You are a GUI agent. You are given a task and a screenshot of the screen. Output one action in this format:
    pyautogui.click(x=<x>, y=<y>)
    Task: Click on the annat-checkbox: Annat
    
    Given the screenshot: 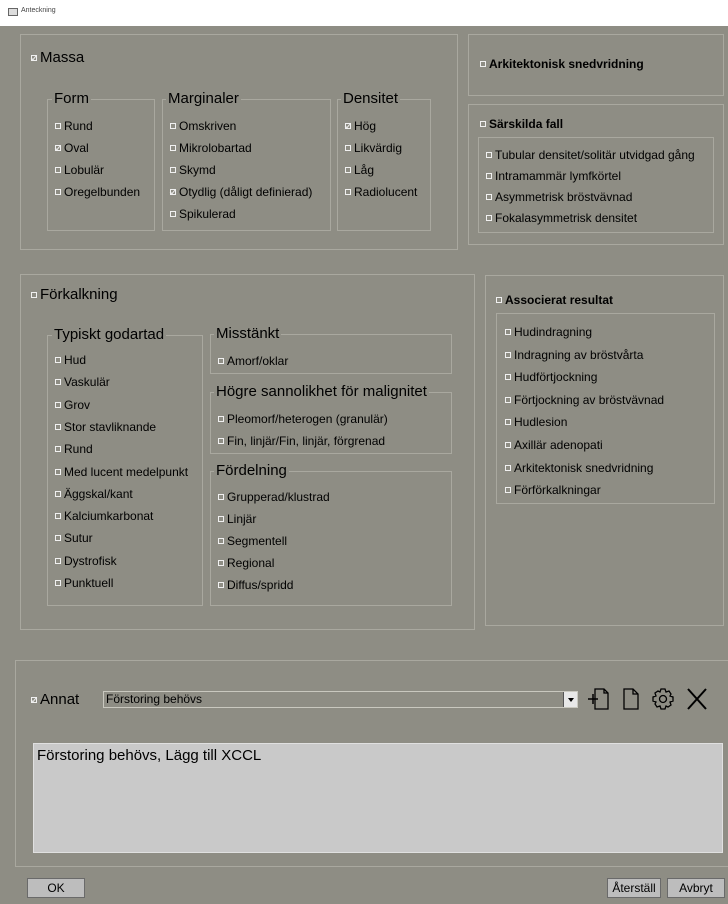 What is the action you would take?
    pyautogui.click(x=55, y=700)
    